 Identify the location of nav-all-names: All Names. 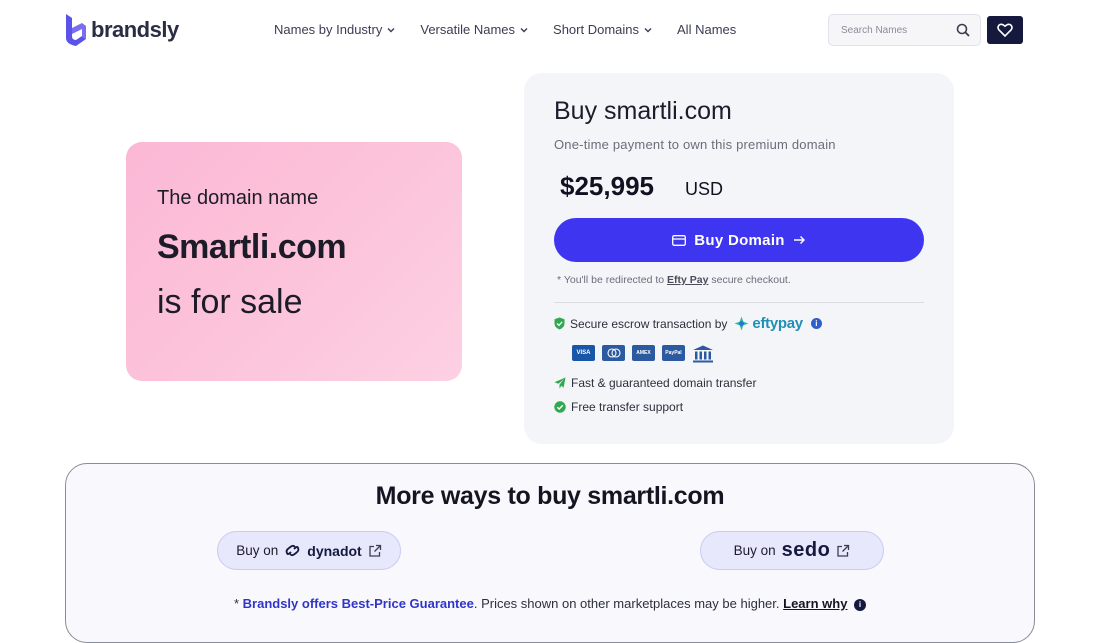
(706, 29).